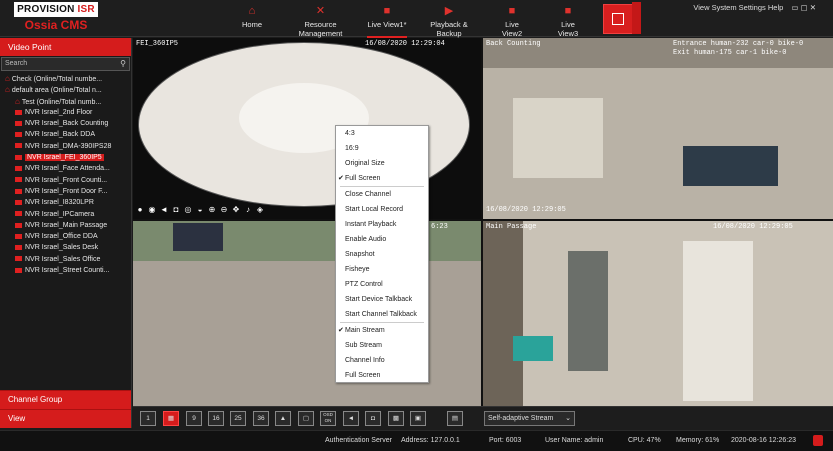 The image size is (833, 451). Describe the element at coordinates (382, 284) in the screenshot. I see `menu-item: PTZ Control` at that location.